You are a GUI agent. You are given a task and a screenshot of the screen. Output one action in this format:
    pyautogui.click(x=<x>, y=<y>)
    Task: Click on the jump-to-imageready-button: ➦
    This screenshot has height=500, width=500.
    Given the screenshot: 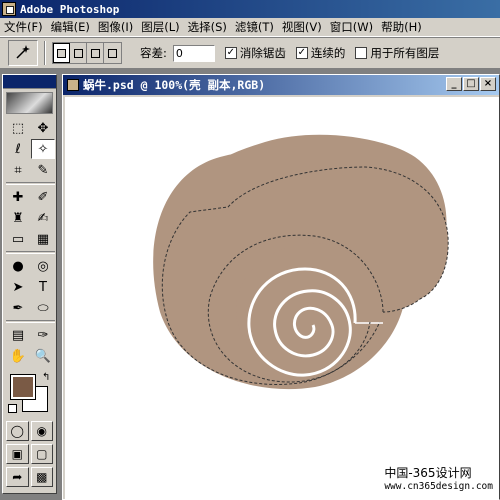 What is the action you would take?
    pyautogui.click(x=17, y=477)
    